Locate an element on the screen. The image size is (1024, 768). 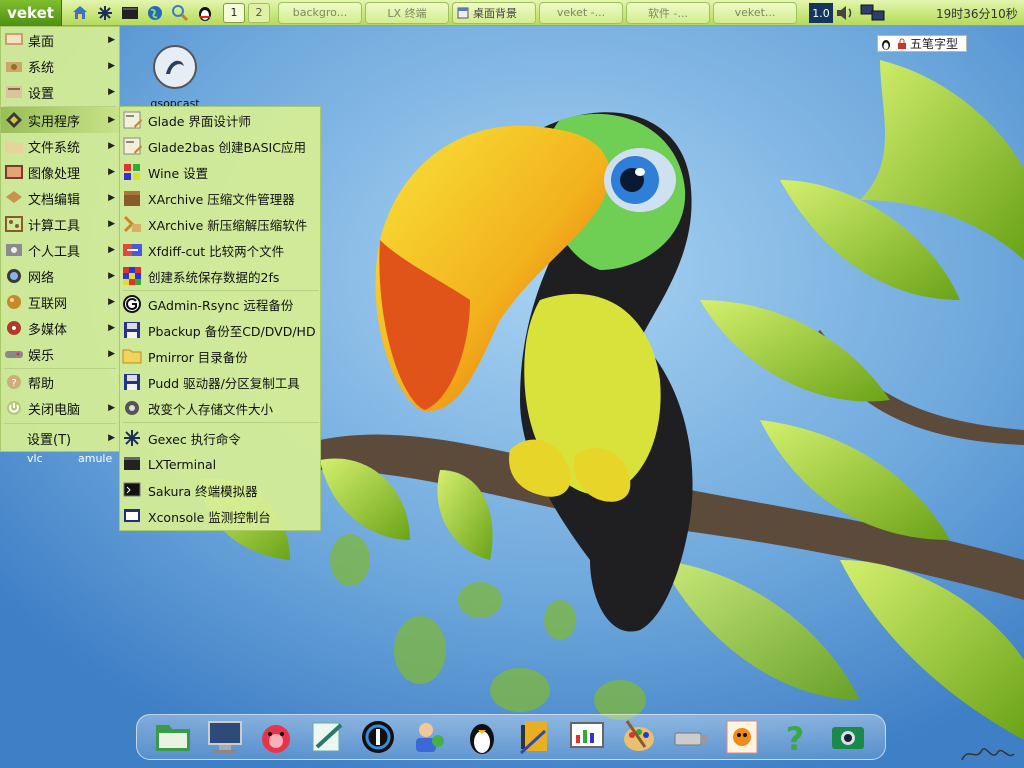
cpu-meter: 1.0 is located at coordinates (821, 13).